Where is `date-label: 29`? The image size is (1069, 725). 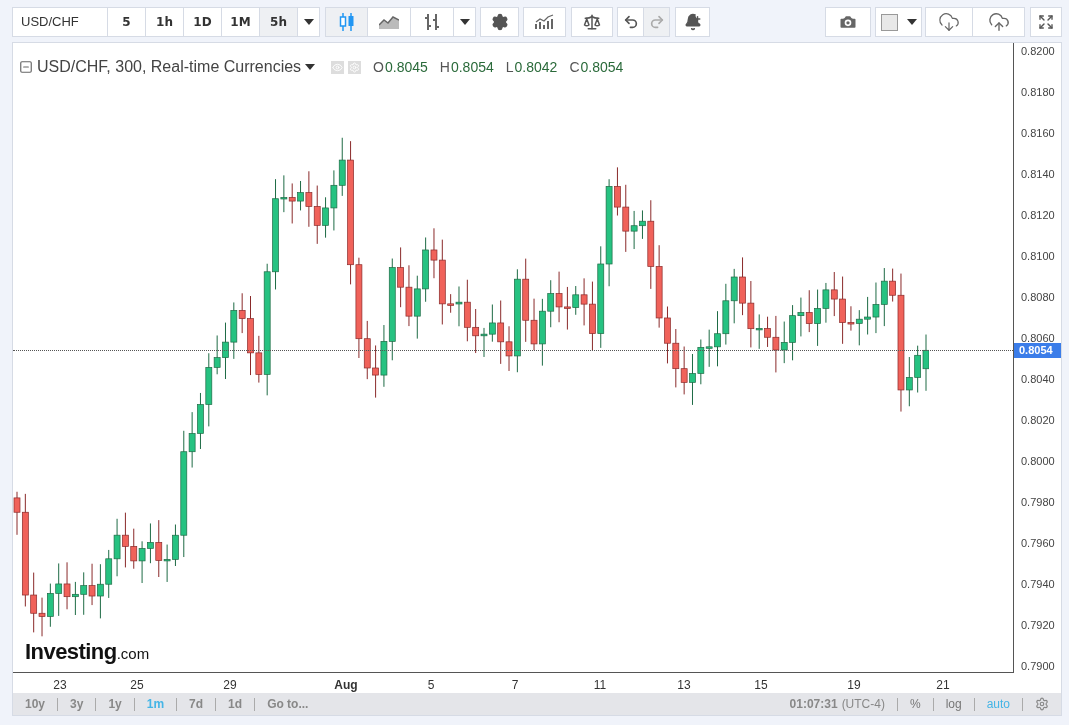 date-label: 29 is located at coordinates (230, 686).